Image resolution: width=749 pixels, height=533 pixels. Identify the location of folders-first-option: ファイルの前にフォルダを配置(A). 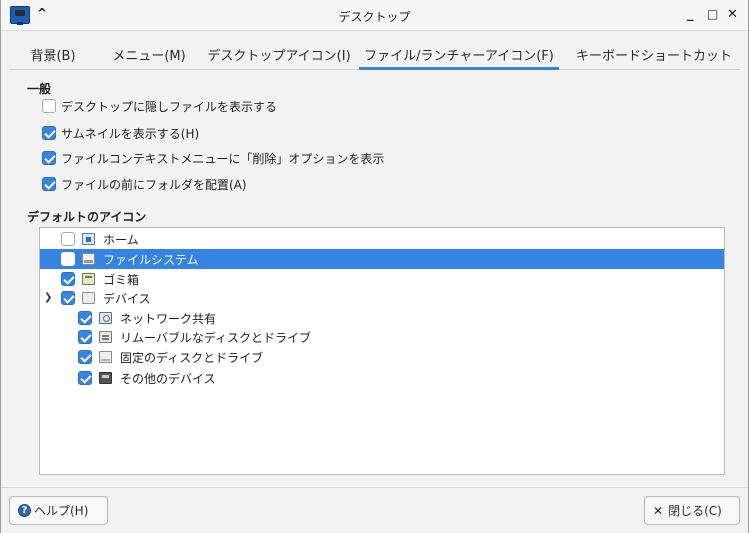
(144, 184).